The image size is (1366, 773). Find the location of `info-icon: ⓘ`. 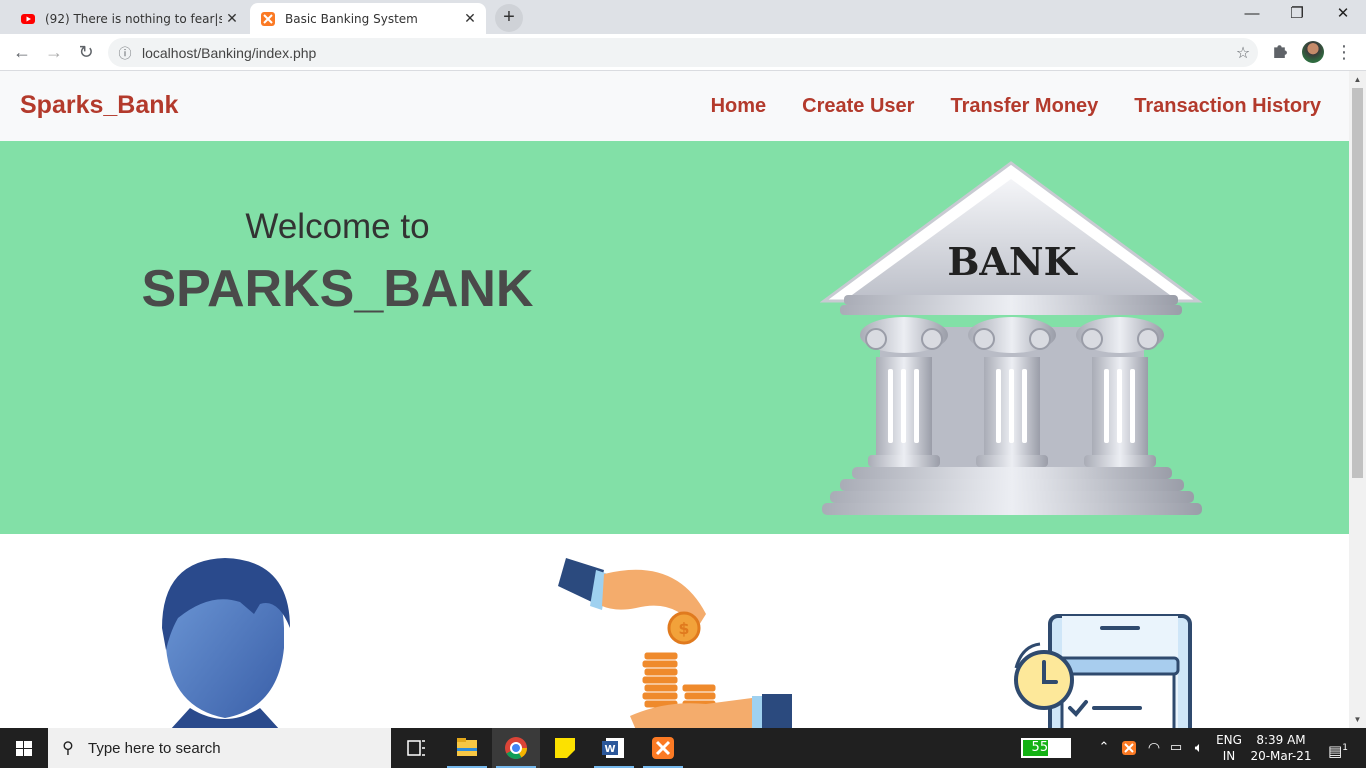

info-icon: ⓘ is located at coordinates (125, 52).